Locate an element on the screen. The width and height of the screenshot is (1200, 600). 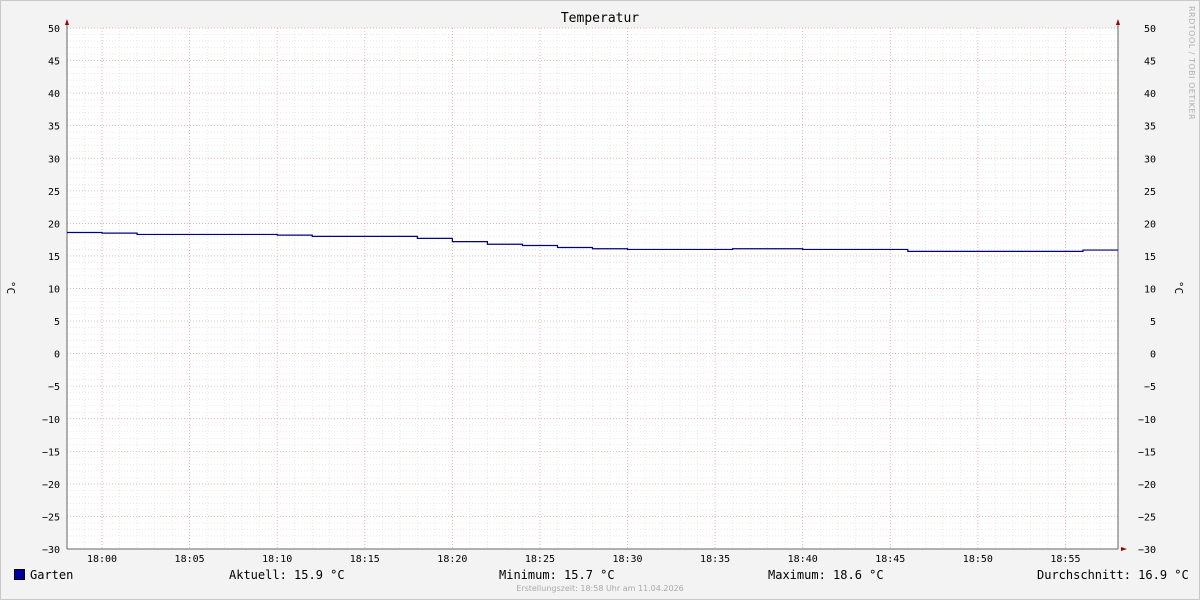
y-tick-label-right: 0 is located at coordinates (1153, 355).